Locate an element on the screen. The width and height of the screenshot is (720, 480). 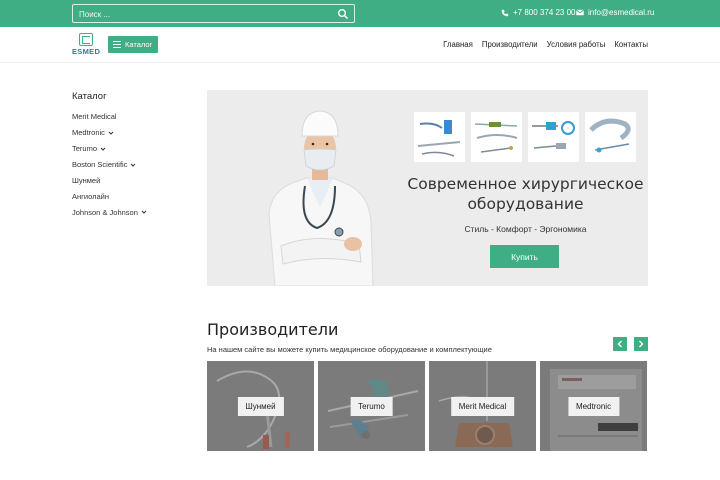
manufacturer-card-terumo: Terumo is located at coordinates (371, 406).